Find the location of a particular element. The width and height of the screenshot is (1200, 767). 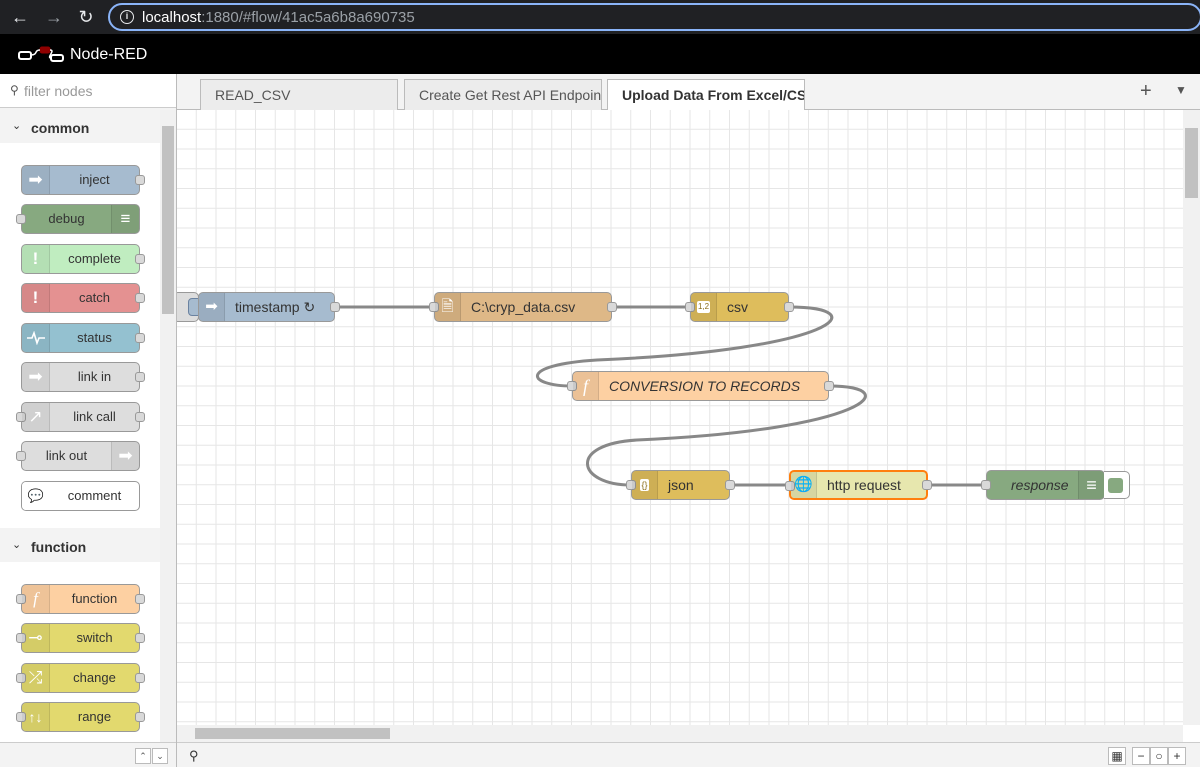

offscreen-node is located at coordinates (189, 307).